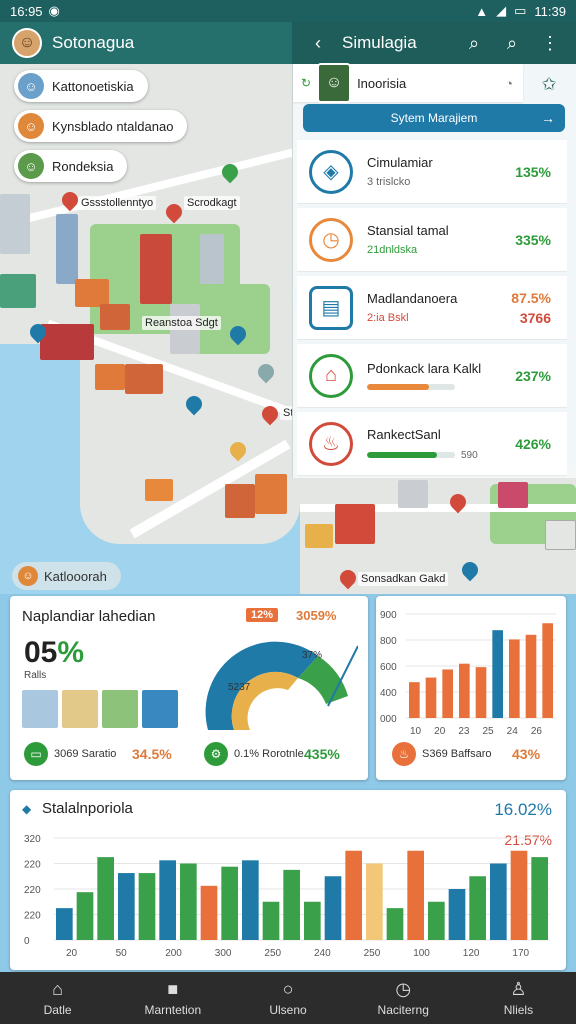  I want to click on back-icon: ‹, so click(318, 43).